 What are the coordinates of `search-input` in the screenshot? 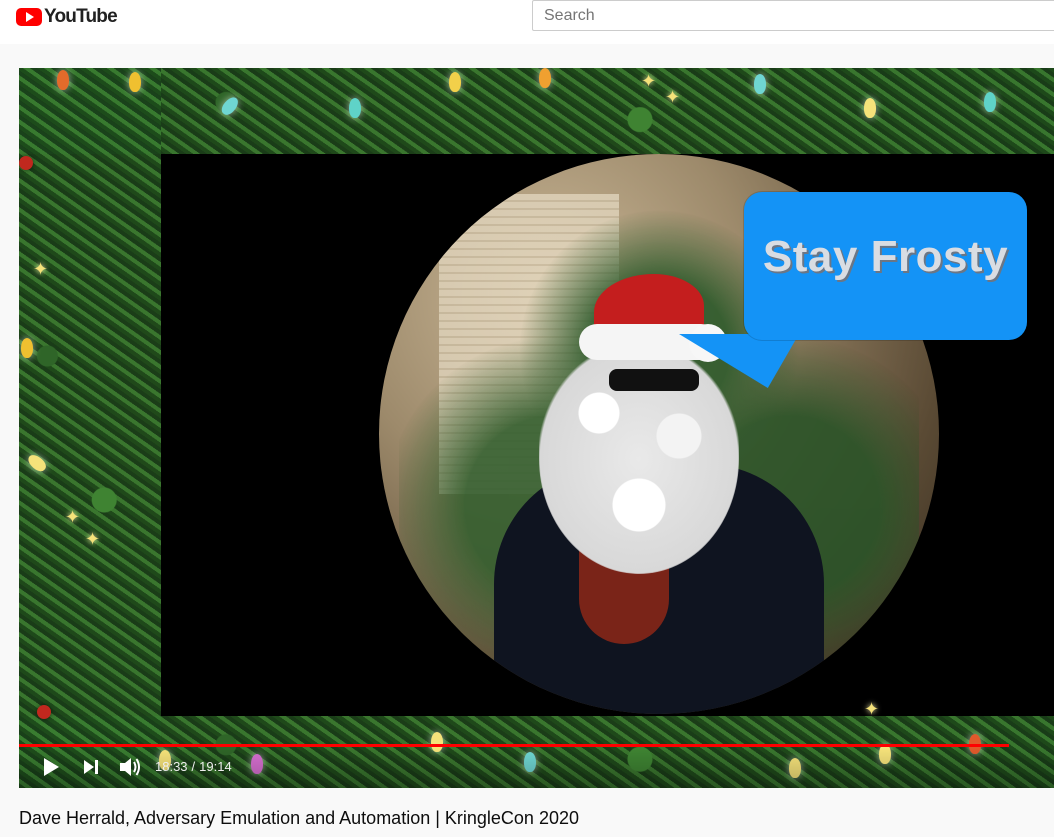 It's located at (793, 15).